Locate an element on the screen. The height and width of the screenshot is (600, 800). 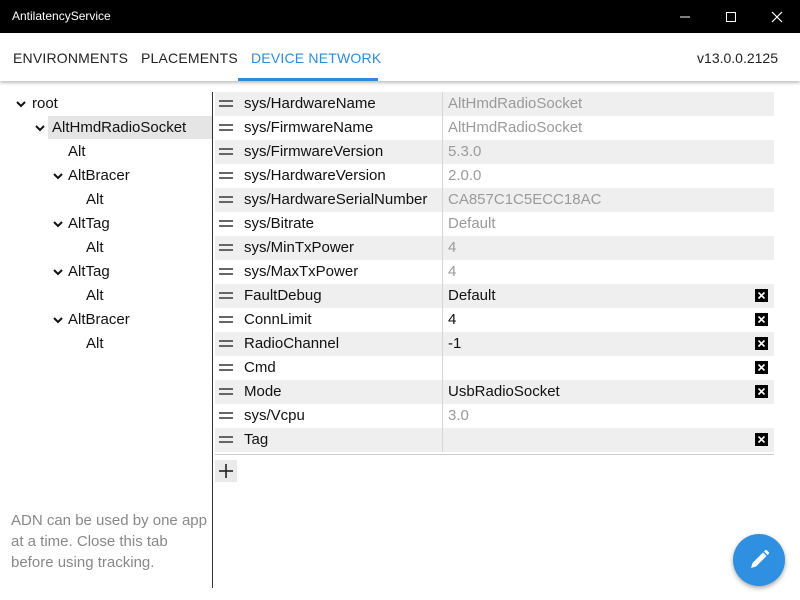
maximize-icon is located at coordinates (731, 17).